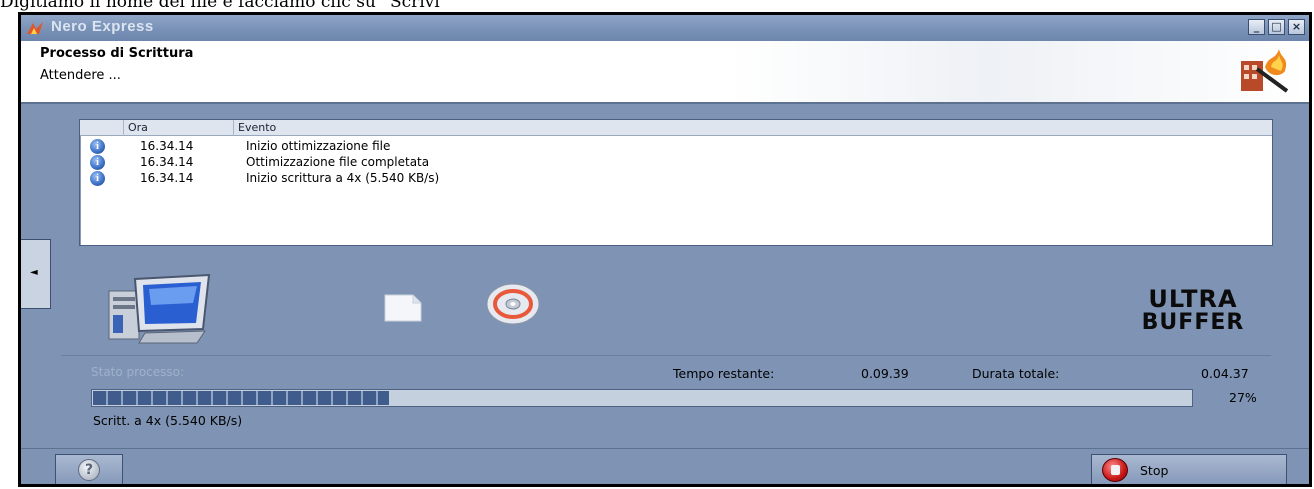 The image size is (1314, 489). I want to click on log-icon-column, so click(102, 128).